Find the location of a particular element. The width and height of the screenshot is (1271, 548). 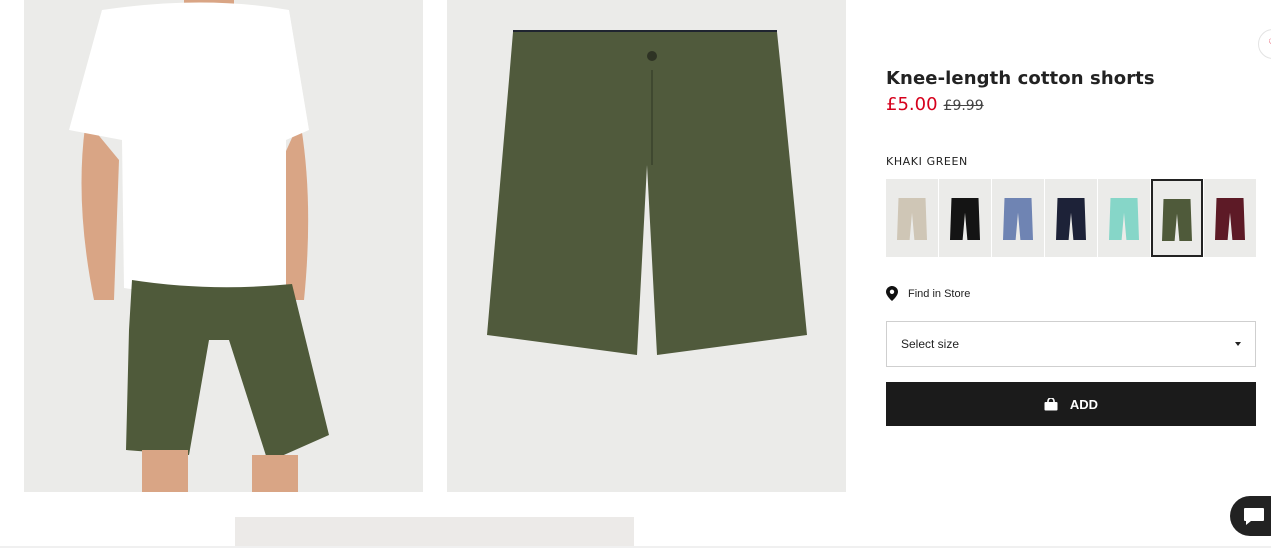

product-title: Knee-length cotton shorts is located at coordinates (1020, 78).